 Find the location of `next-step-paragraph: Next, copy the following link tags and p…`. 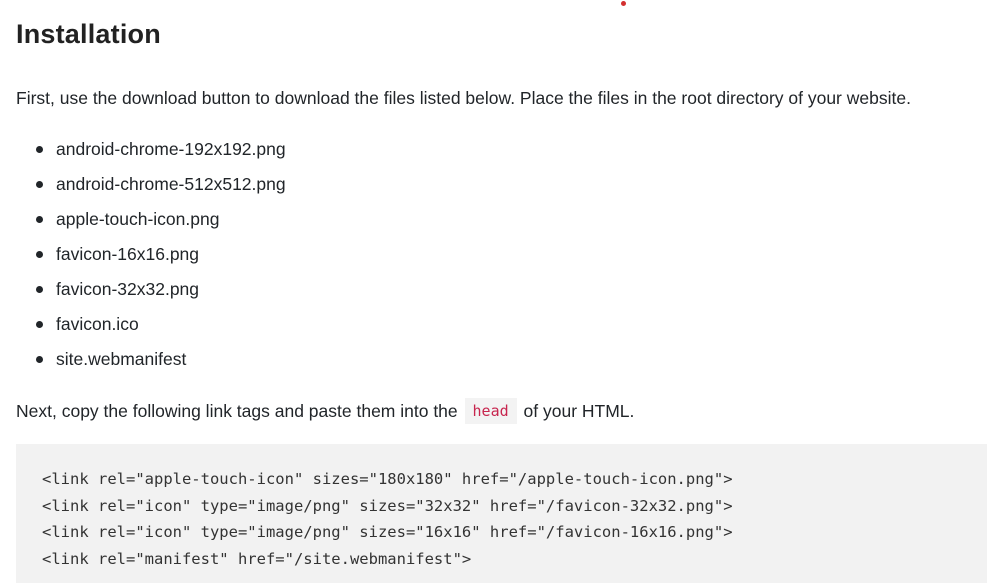

next-step-paragraph: Next, copy the following link tags and p… is located at coordinates (325, 411).